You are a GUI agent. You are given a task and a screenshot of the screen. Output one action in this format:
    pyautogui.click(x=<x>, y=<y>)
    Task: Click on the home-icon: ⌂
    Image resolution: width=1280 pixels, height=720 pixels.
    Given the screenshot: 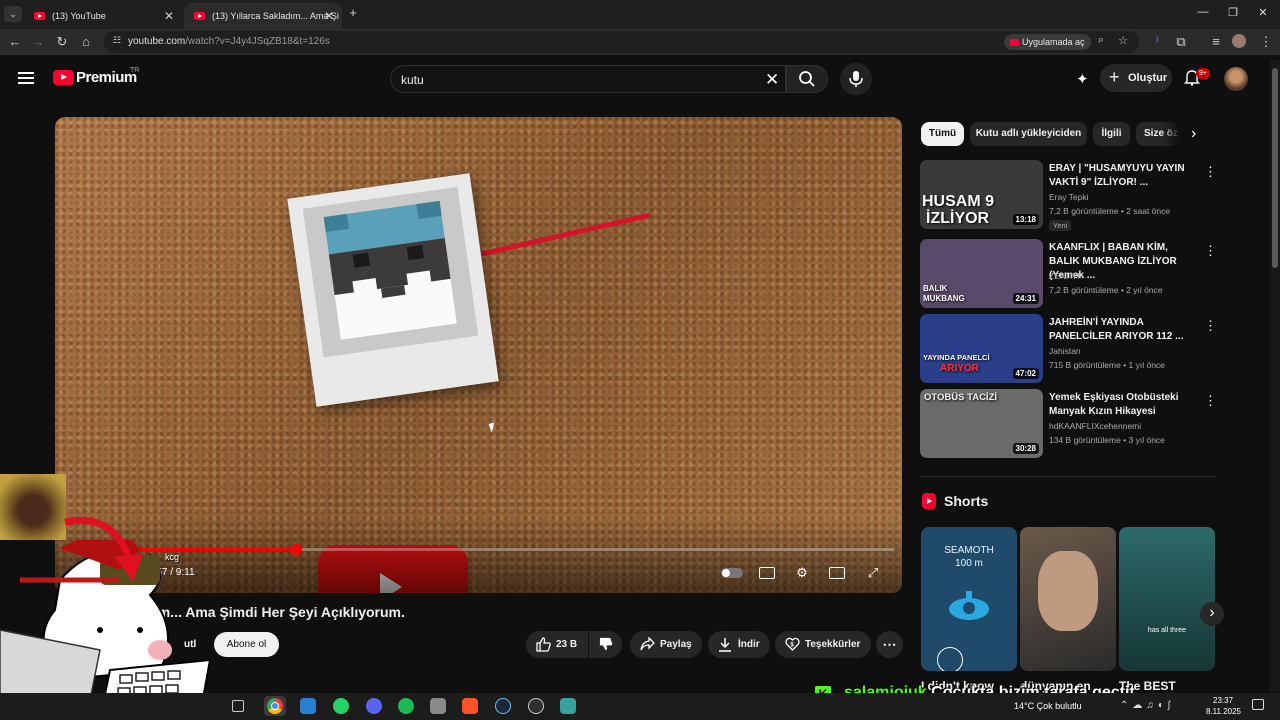 What is the action you would take?
    pyautogui.click(x=86, y=41)
    